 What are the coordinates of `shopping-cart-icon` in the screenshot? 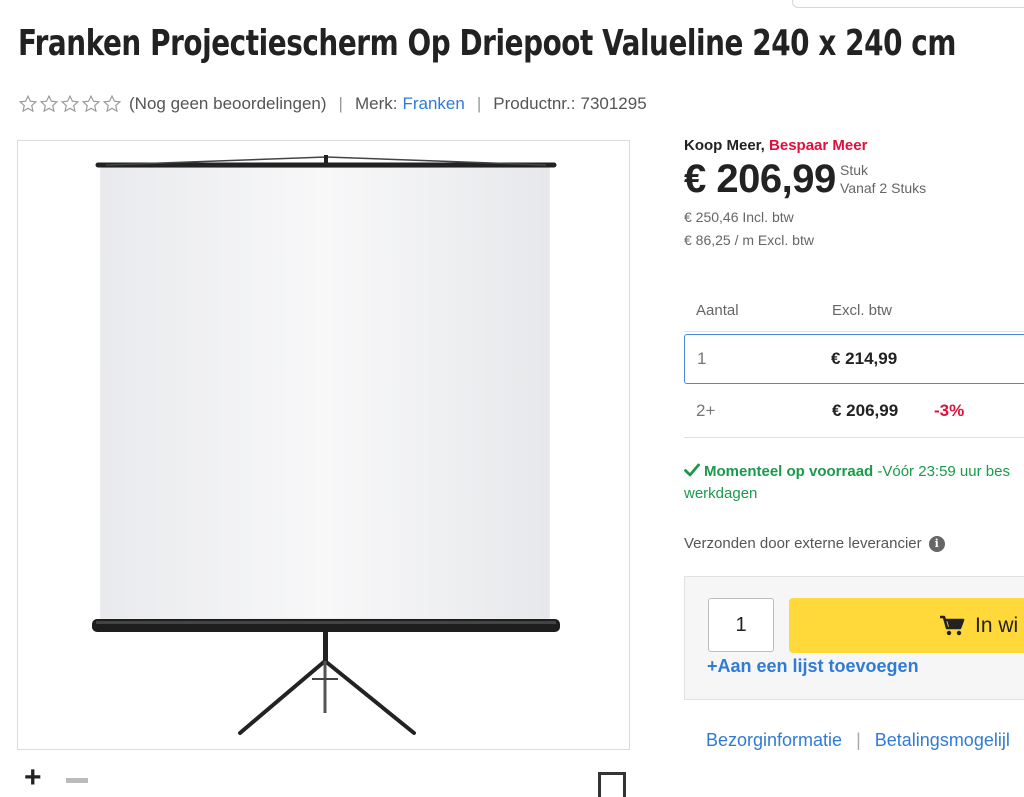 It's located at (952, 625).